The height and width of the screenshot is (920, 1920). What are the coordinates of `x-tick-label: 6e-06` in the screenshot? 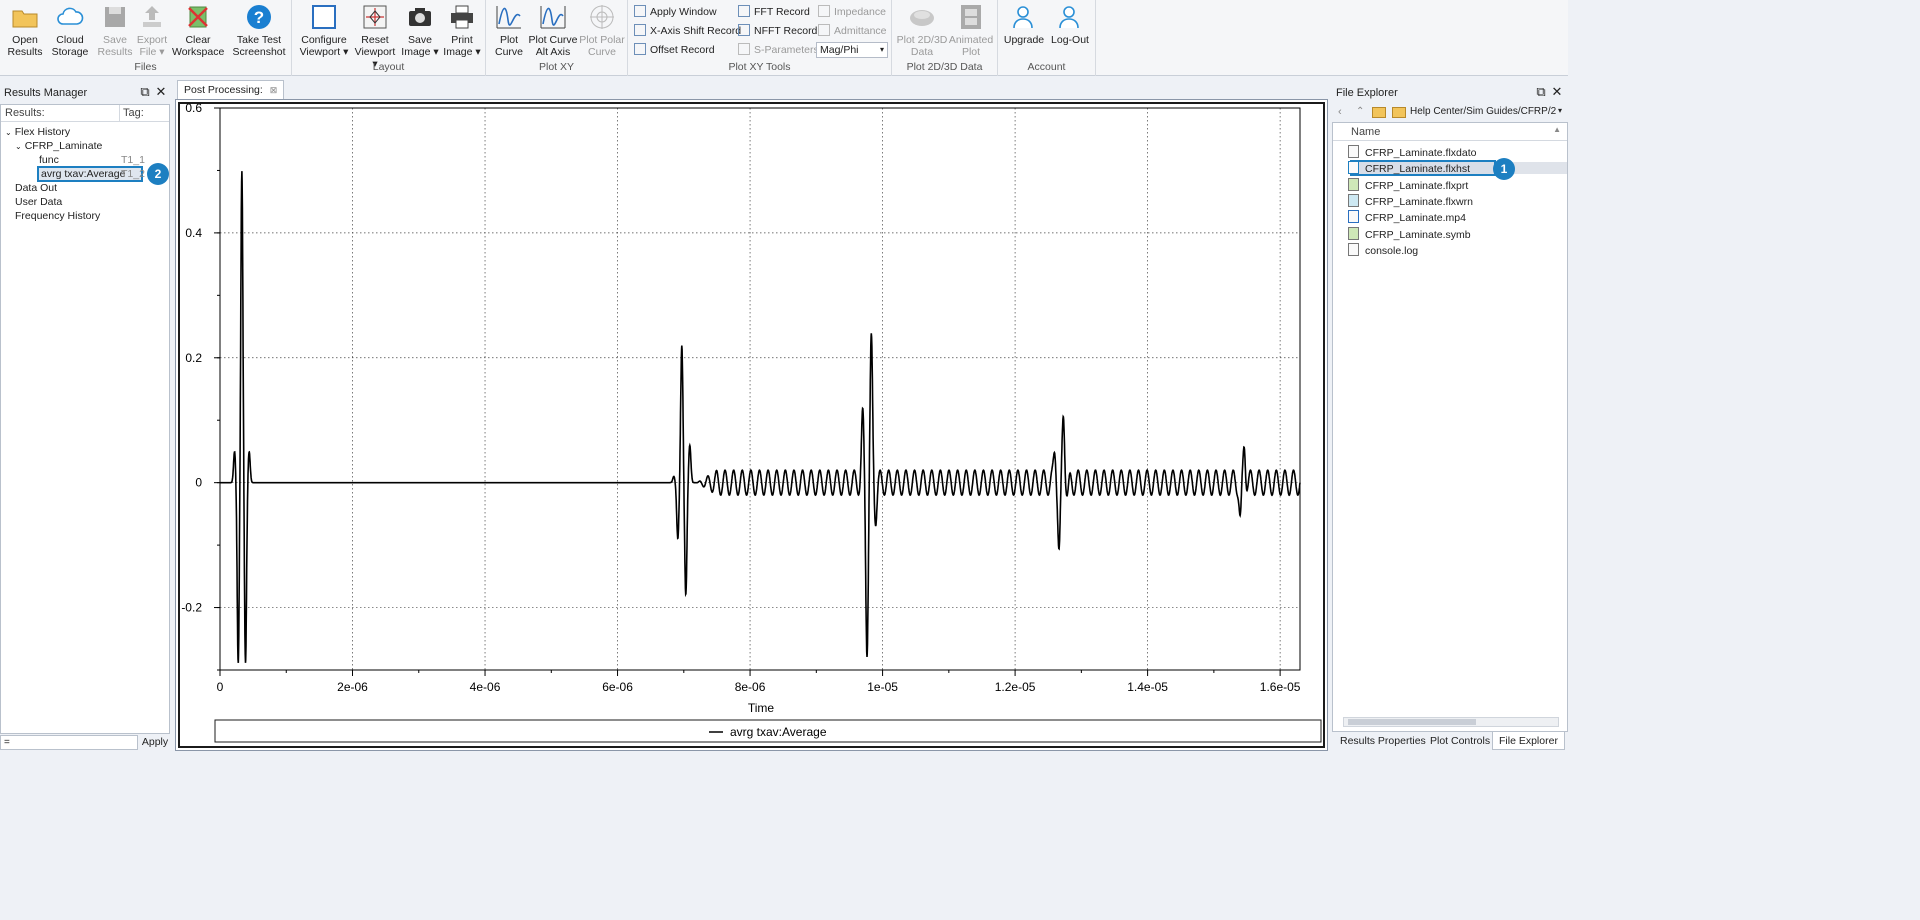 It's located at (617, 687).